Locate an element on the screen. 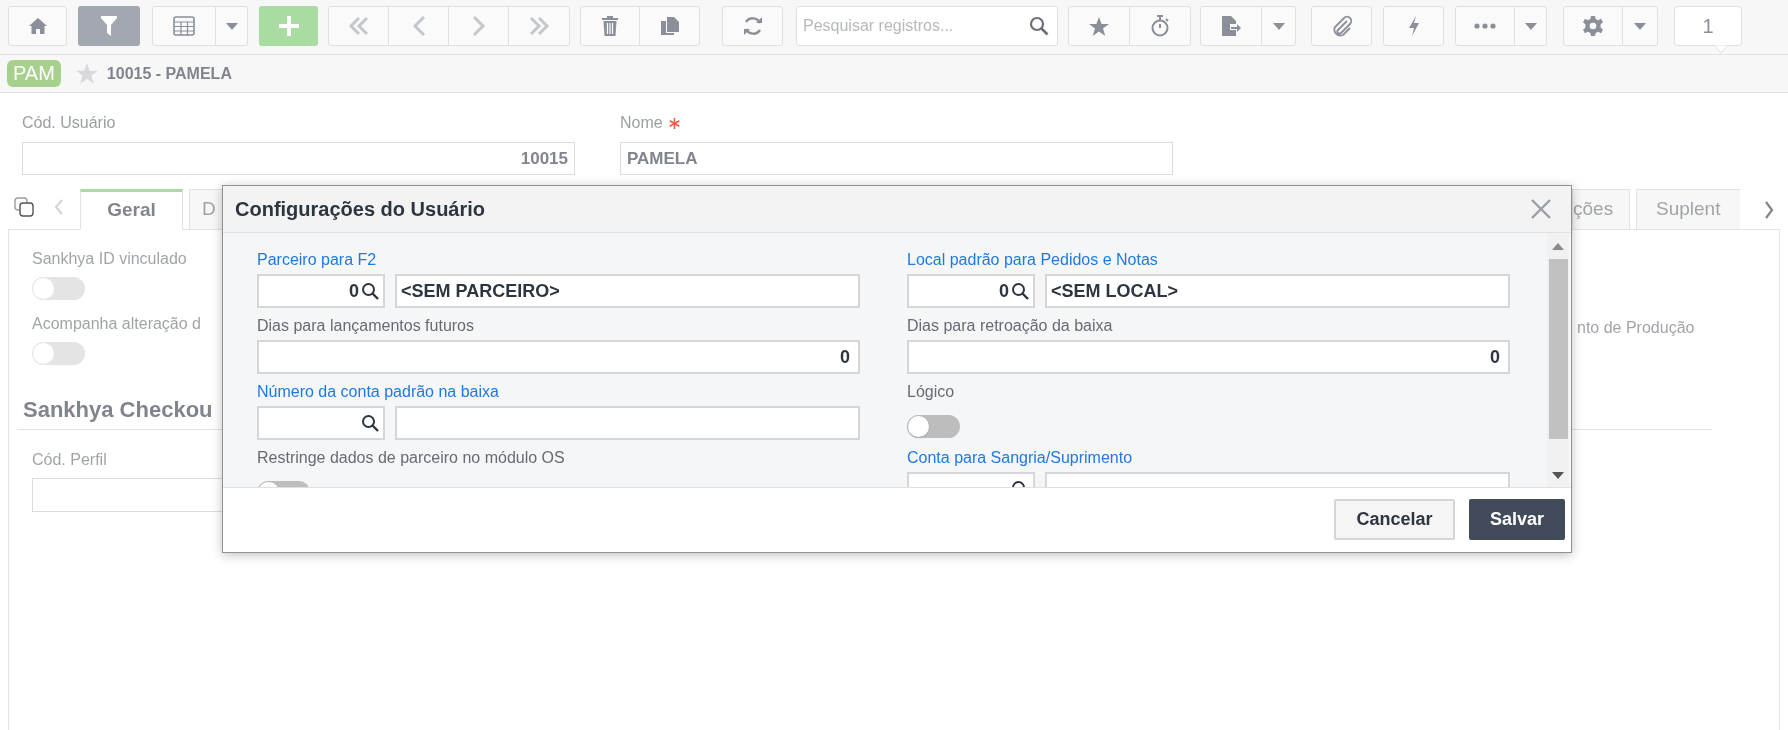  more-icon is located at coordinates (1485, 26).